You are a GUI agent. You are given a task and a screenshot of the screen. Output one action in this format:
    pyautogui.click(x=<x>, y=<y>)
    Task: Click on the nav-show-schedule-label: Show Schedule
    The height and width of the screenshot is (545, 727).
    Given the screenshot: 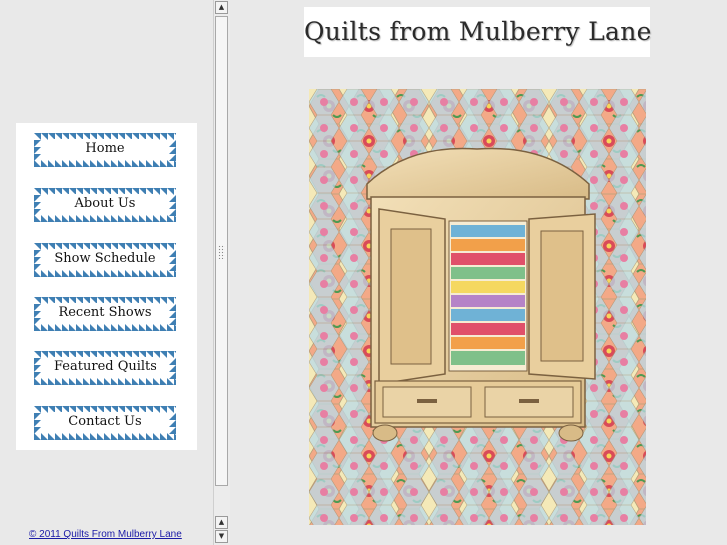 What is the action you would take?
    pyautogui.click(x=105, y=259)
    